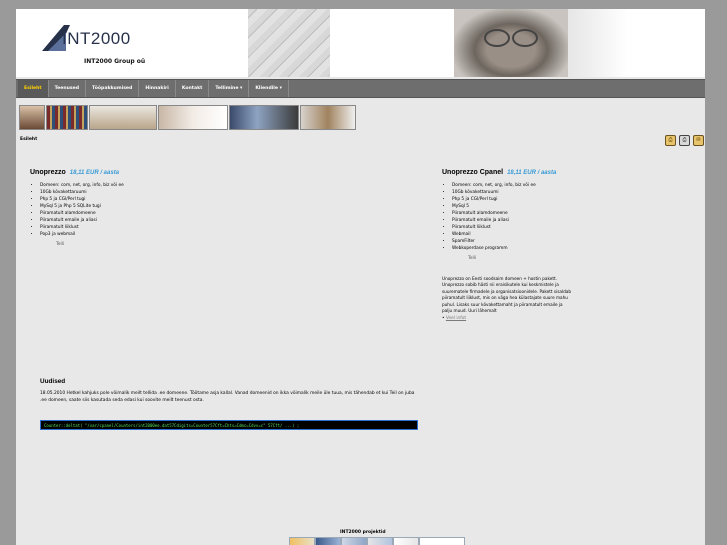  Describe the element at coordinates (363, 532) in the screenshot. I see `projects-title: INT2000 projektid` at that location.